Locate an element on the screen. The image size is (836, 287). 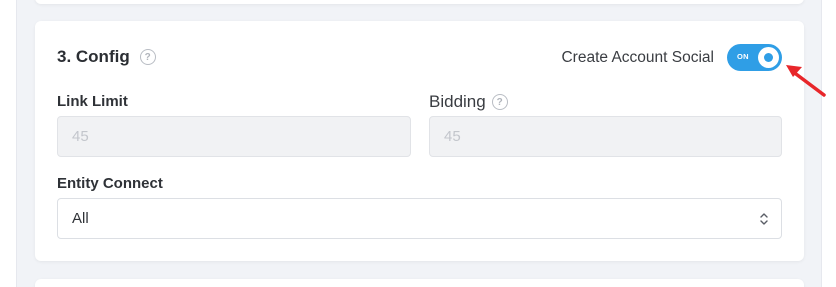
bidding-input: 45 is located at coordinates (605, 136).